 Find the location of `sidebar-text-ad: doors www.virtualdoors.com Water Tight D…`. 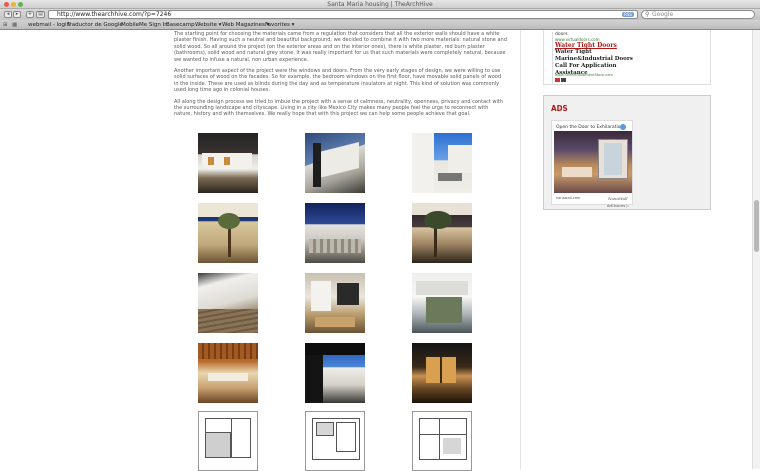

sidebar-text-ad: doors www.virtualdoors.com Water Tight D… is located at coordinates (627, 57).